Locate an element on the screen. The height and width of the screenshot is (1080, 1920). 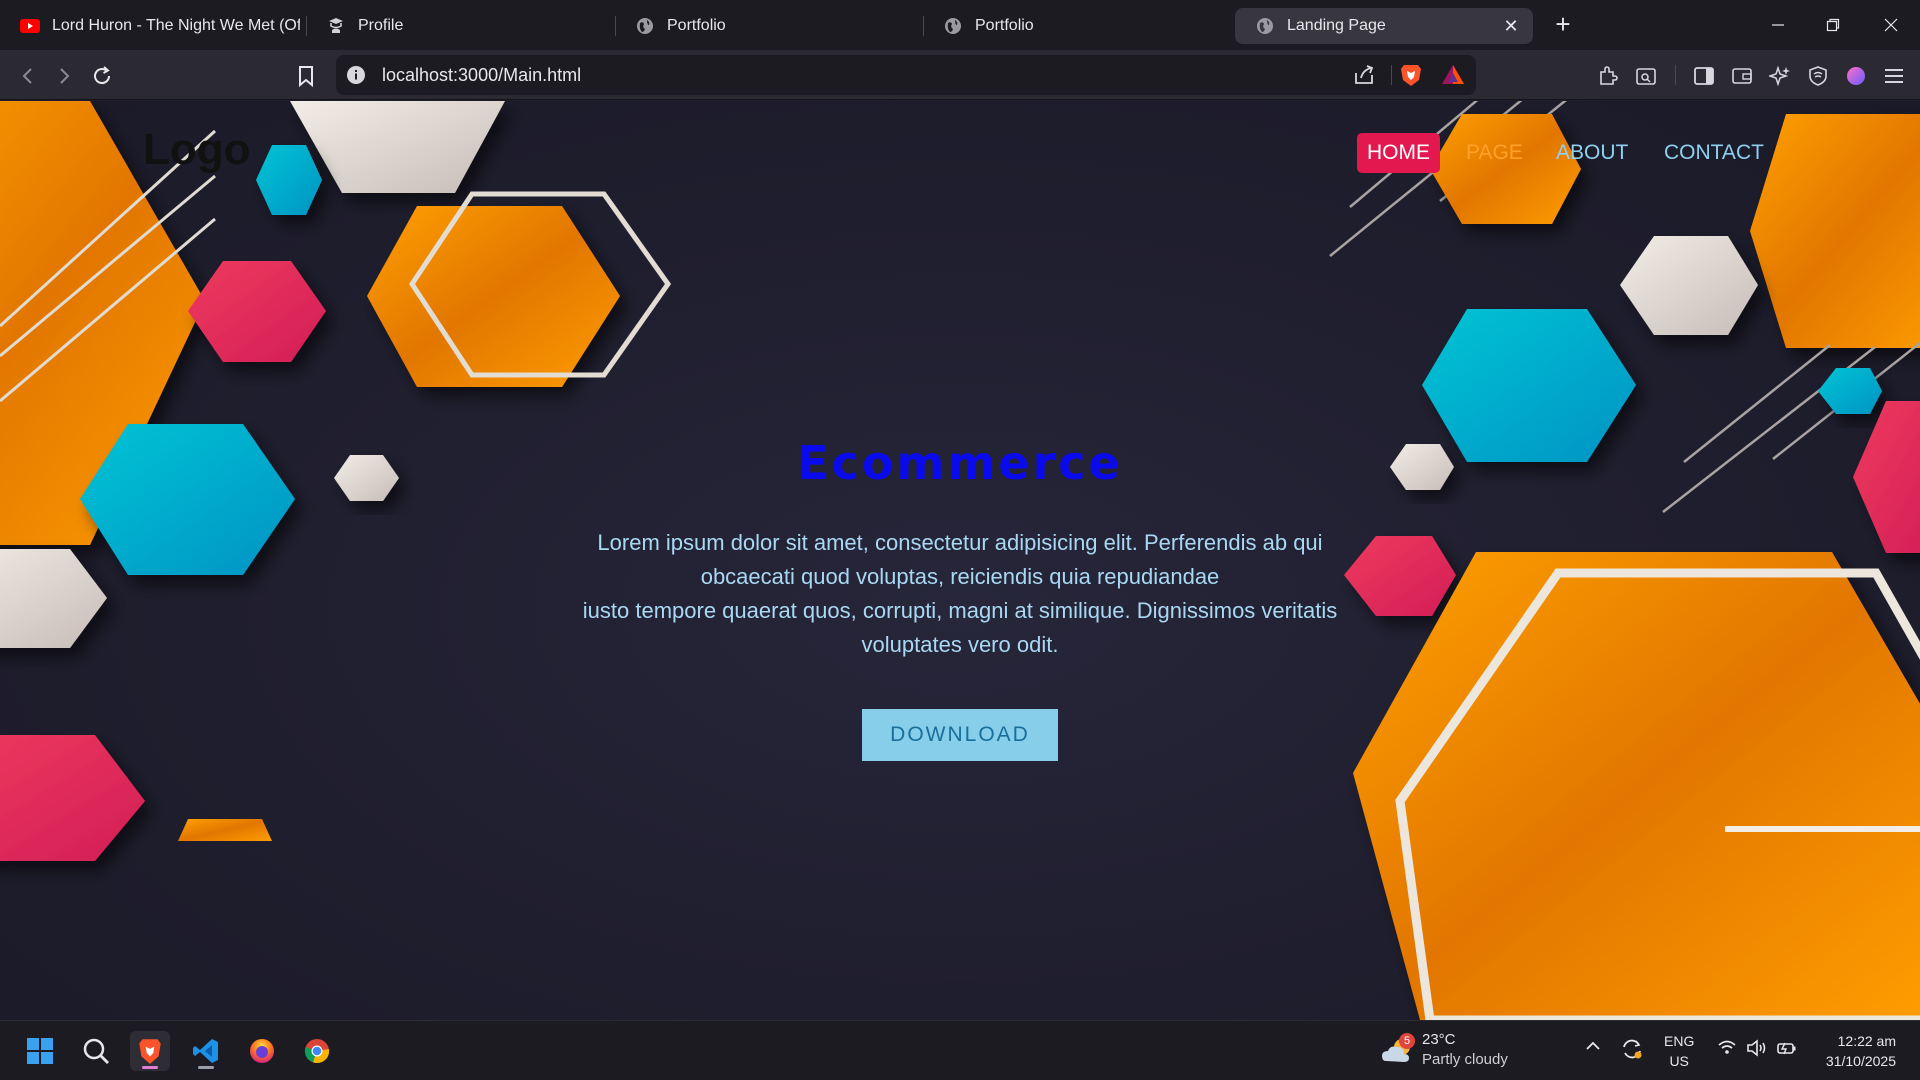
leo-ai-icon is located at coordinates (1780, 76).